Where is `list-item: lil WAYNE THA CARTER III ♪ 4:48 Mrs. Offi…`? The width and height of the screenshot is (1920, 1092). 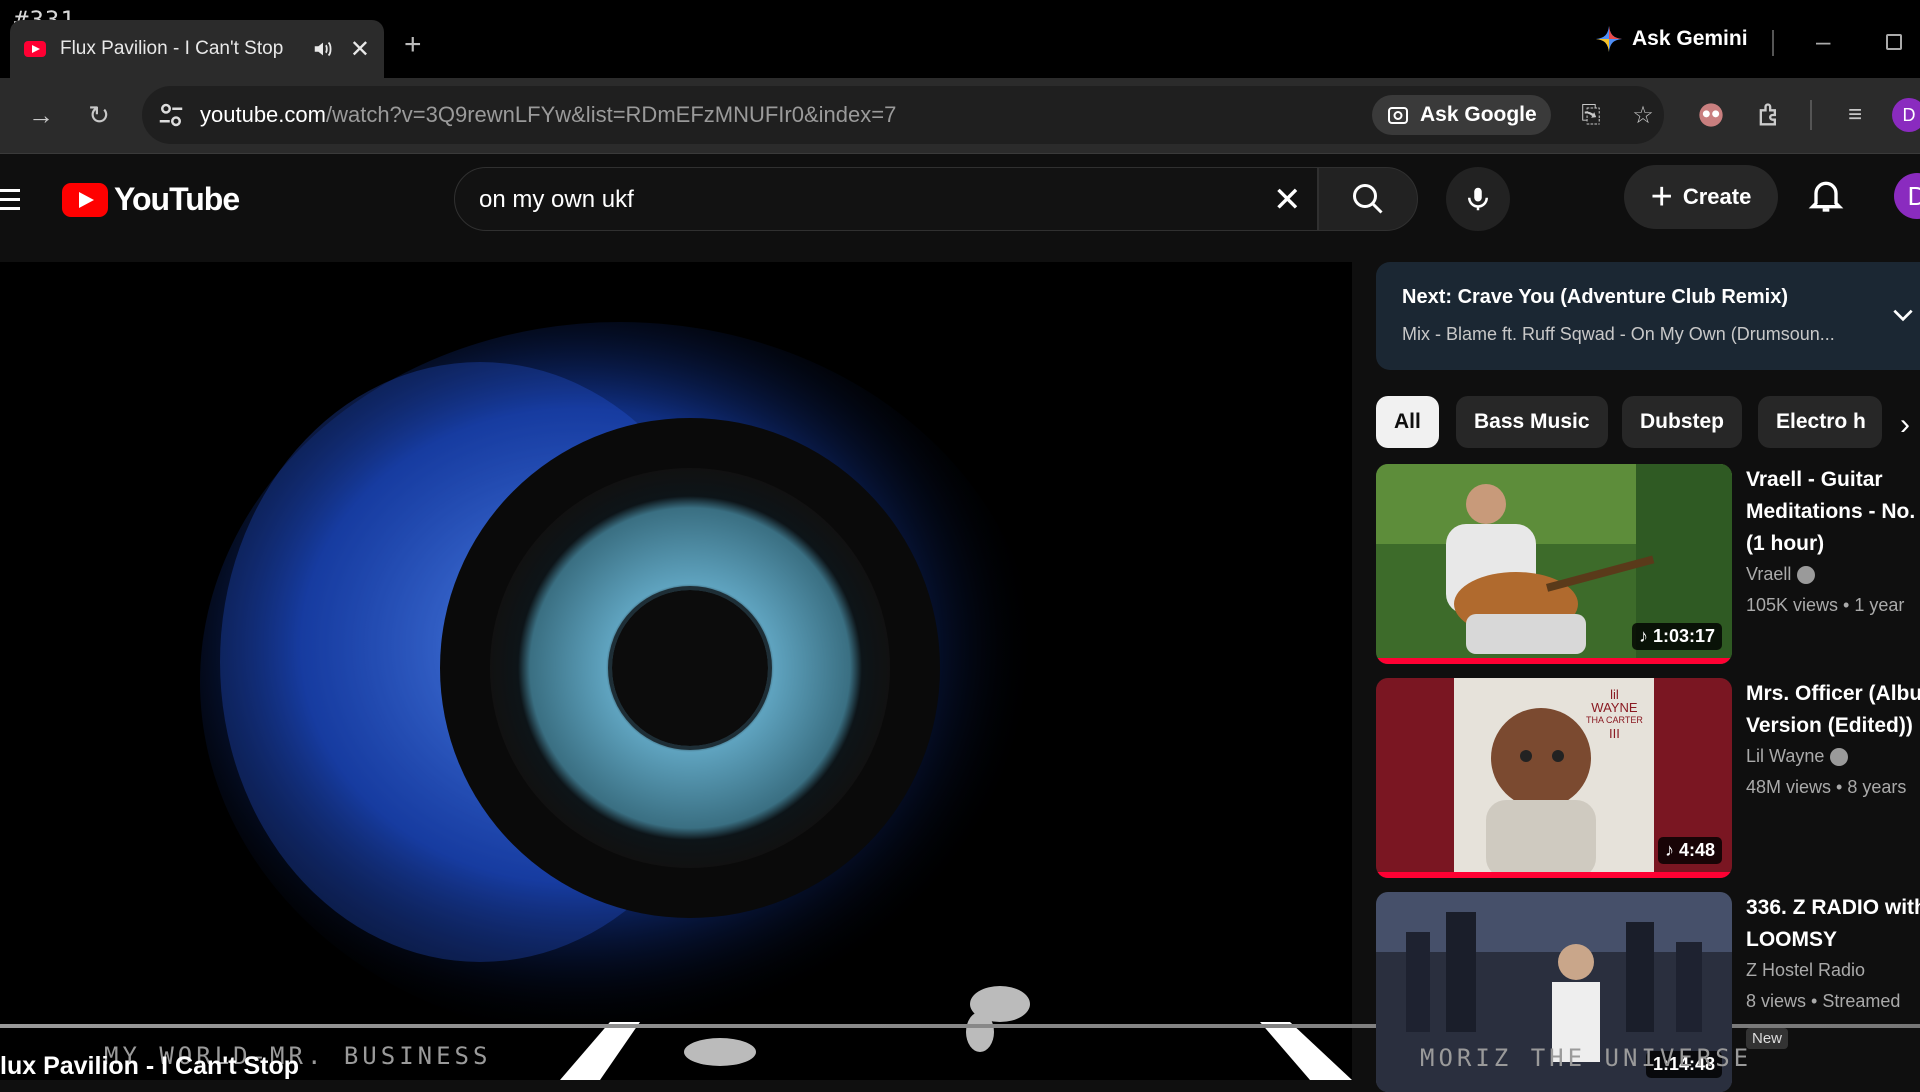
list-item: lil WAYNE THA CARTER III ♪ 4:48 Mrs. Offi… is located at coordinates (1648, 781).